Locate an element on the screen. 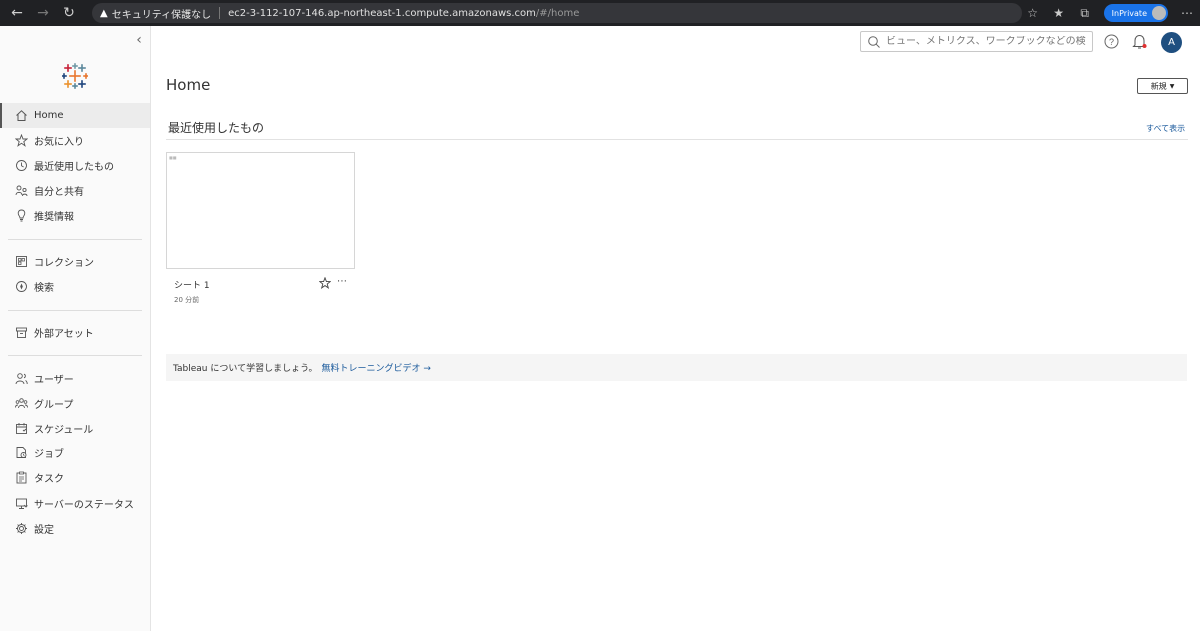 This screenshot has height=631, width=1200. sidebar-item-recommendations: 推奨情報 is located at coordinates (75, 215).